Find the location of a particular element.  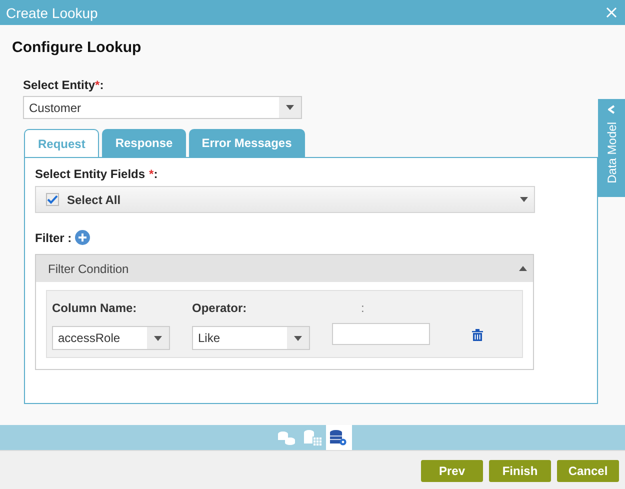

field-label: Select Entity Fields is located at coordinates (90, 174).